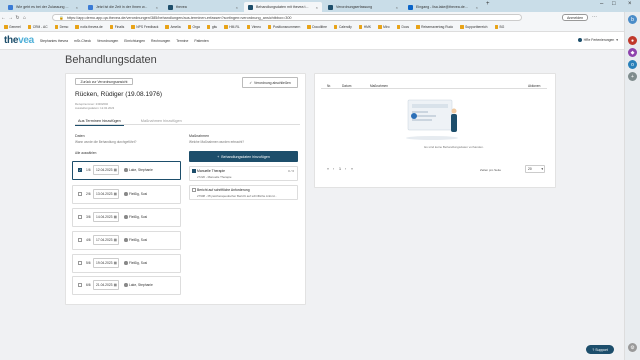 Image resolution: width=640 pixels, height=360 pixels. Describe the element at coordinates (342, 27) in the screenshot. I see `bookmark-item: Calendly` at that location.